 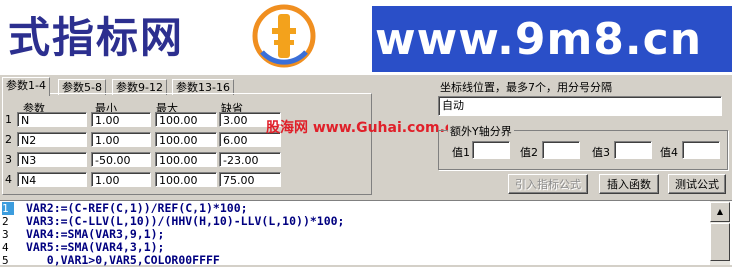 What do you see at coordinates (461, 152) in the screenshot?
I see `y-value-1-label: 值1` at bounding box center [461, 152].